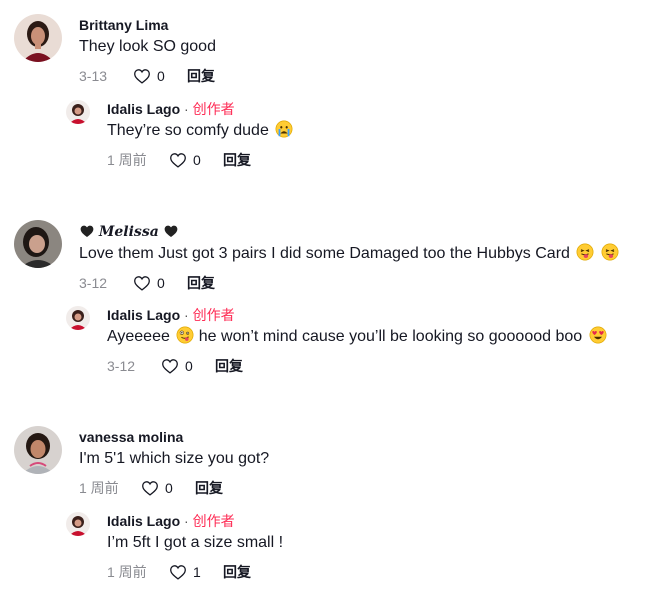  I want to click on crying-face-emoji, so click(284, 129).